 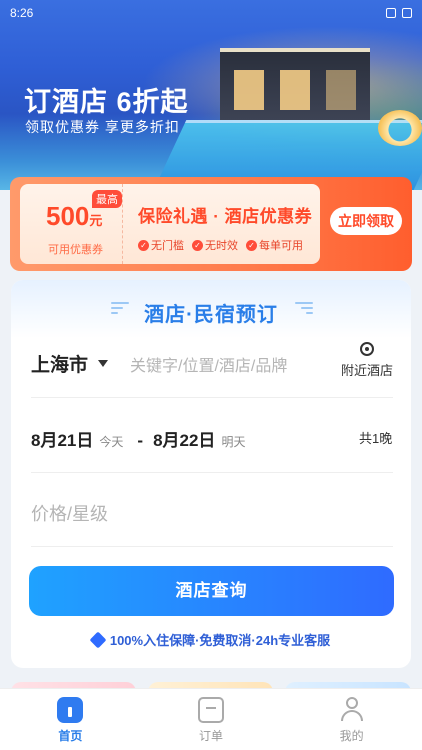 I want to click on checkin-day: 今天, so click(x=111, y=442).